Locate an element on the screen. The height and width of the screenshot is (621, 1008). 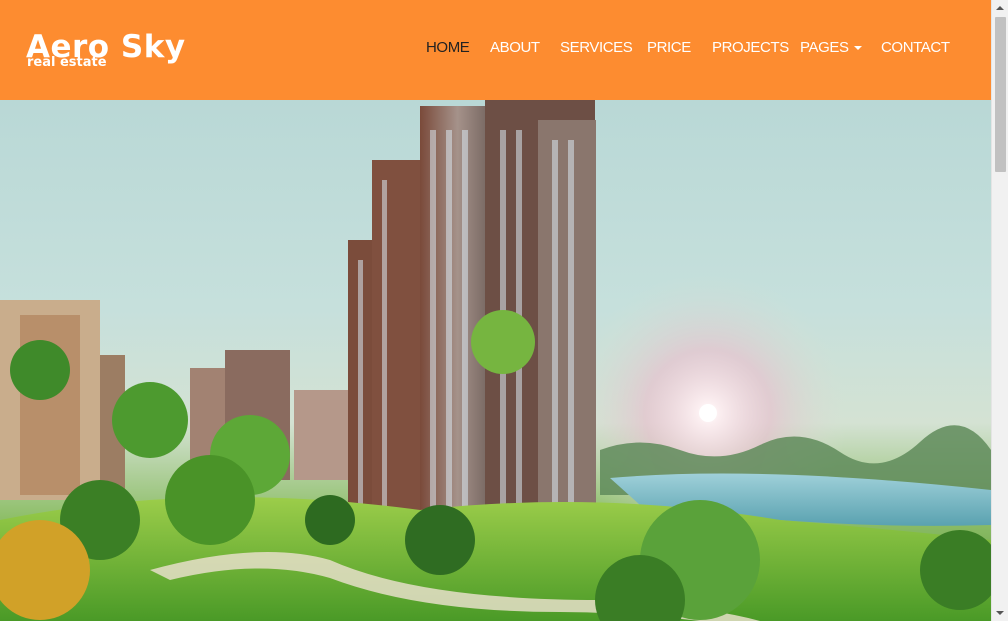
nav-projects: PROJECTS is located at coordinates (750, 48).